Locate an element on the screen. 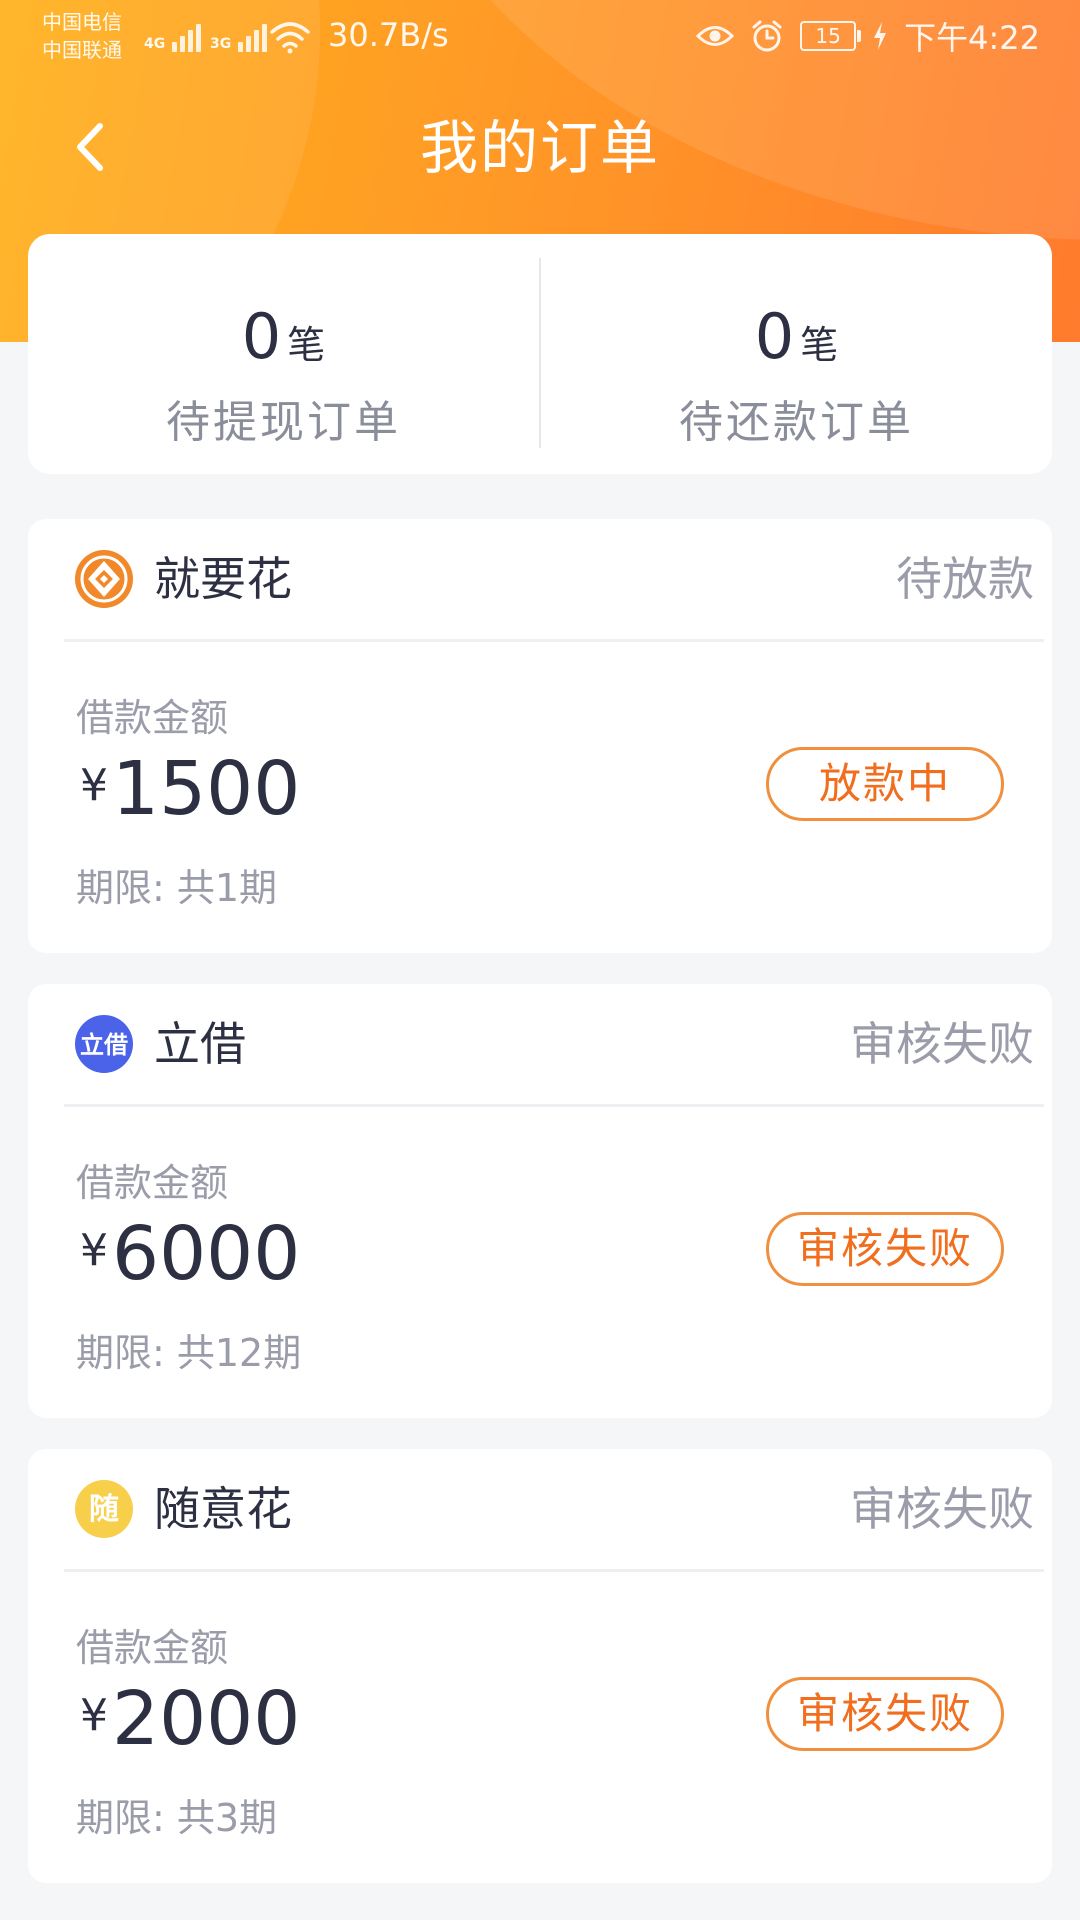 This screenshot has width=1080, height=1920. loan-amount: ¥1500 is located at coordinates (190, 797).